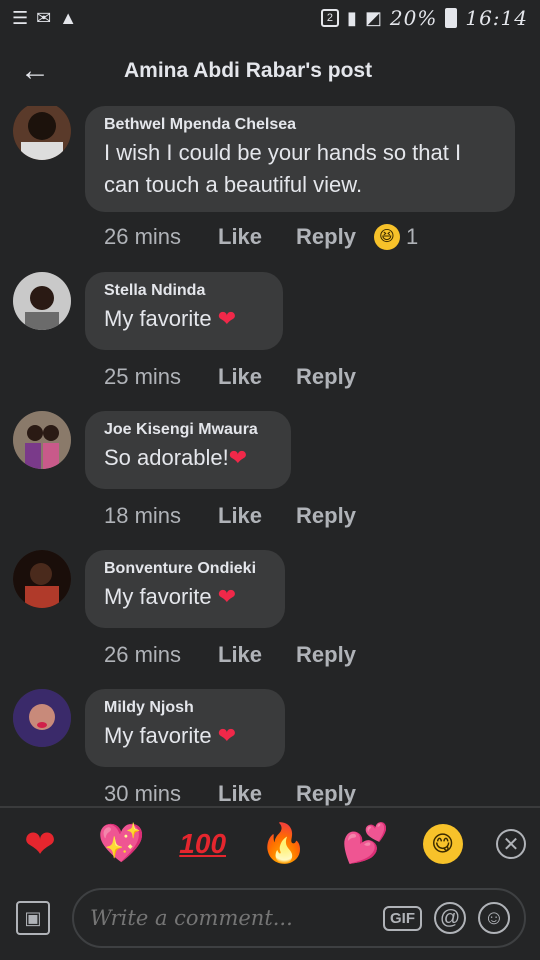 The width and height of the screenshot is (540, 960). I want to click on message-icon: ✉, so click(44, 18).